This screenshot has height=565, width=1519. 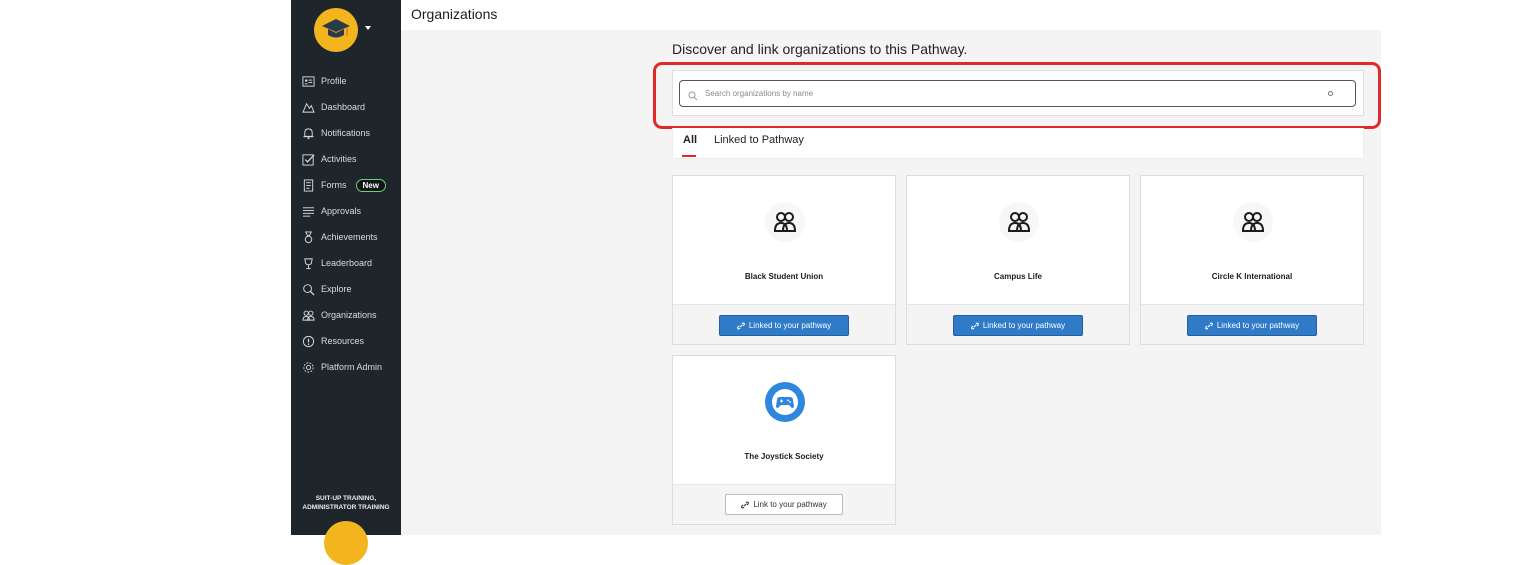 I want to click on gamepad-icon, so click(x=785, y=402).